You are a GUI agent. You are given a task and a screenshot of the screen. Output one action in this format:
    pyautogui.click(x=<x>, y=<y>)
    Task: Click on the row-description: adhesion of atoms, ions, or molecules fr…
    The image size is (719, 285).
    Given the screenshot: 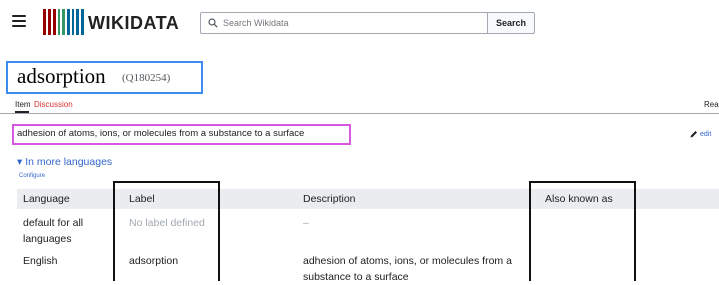 What is the action you would take?
    pyautogui.click(x=418, y=269)
    